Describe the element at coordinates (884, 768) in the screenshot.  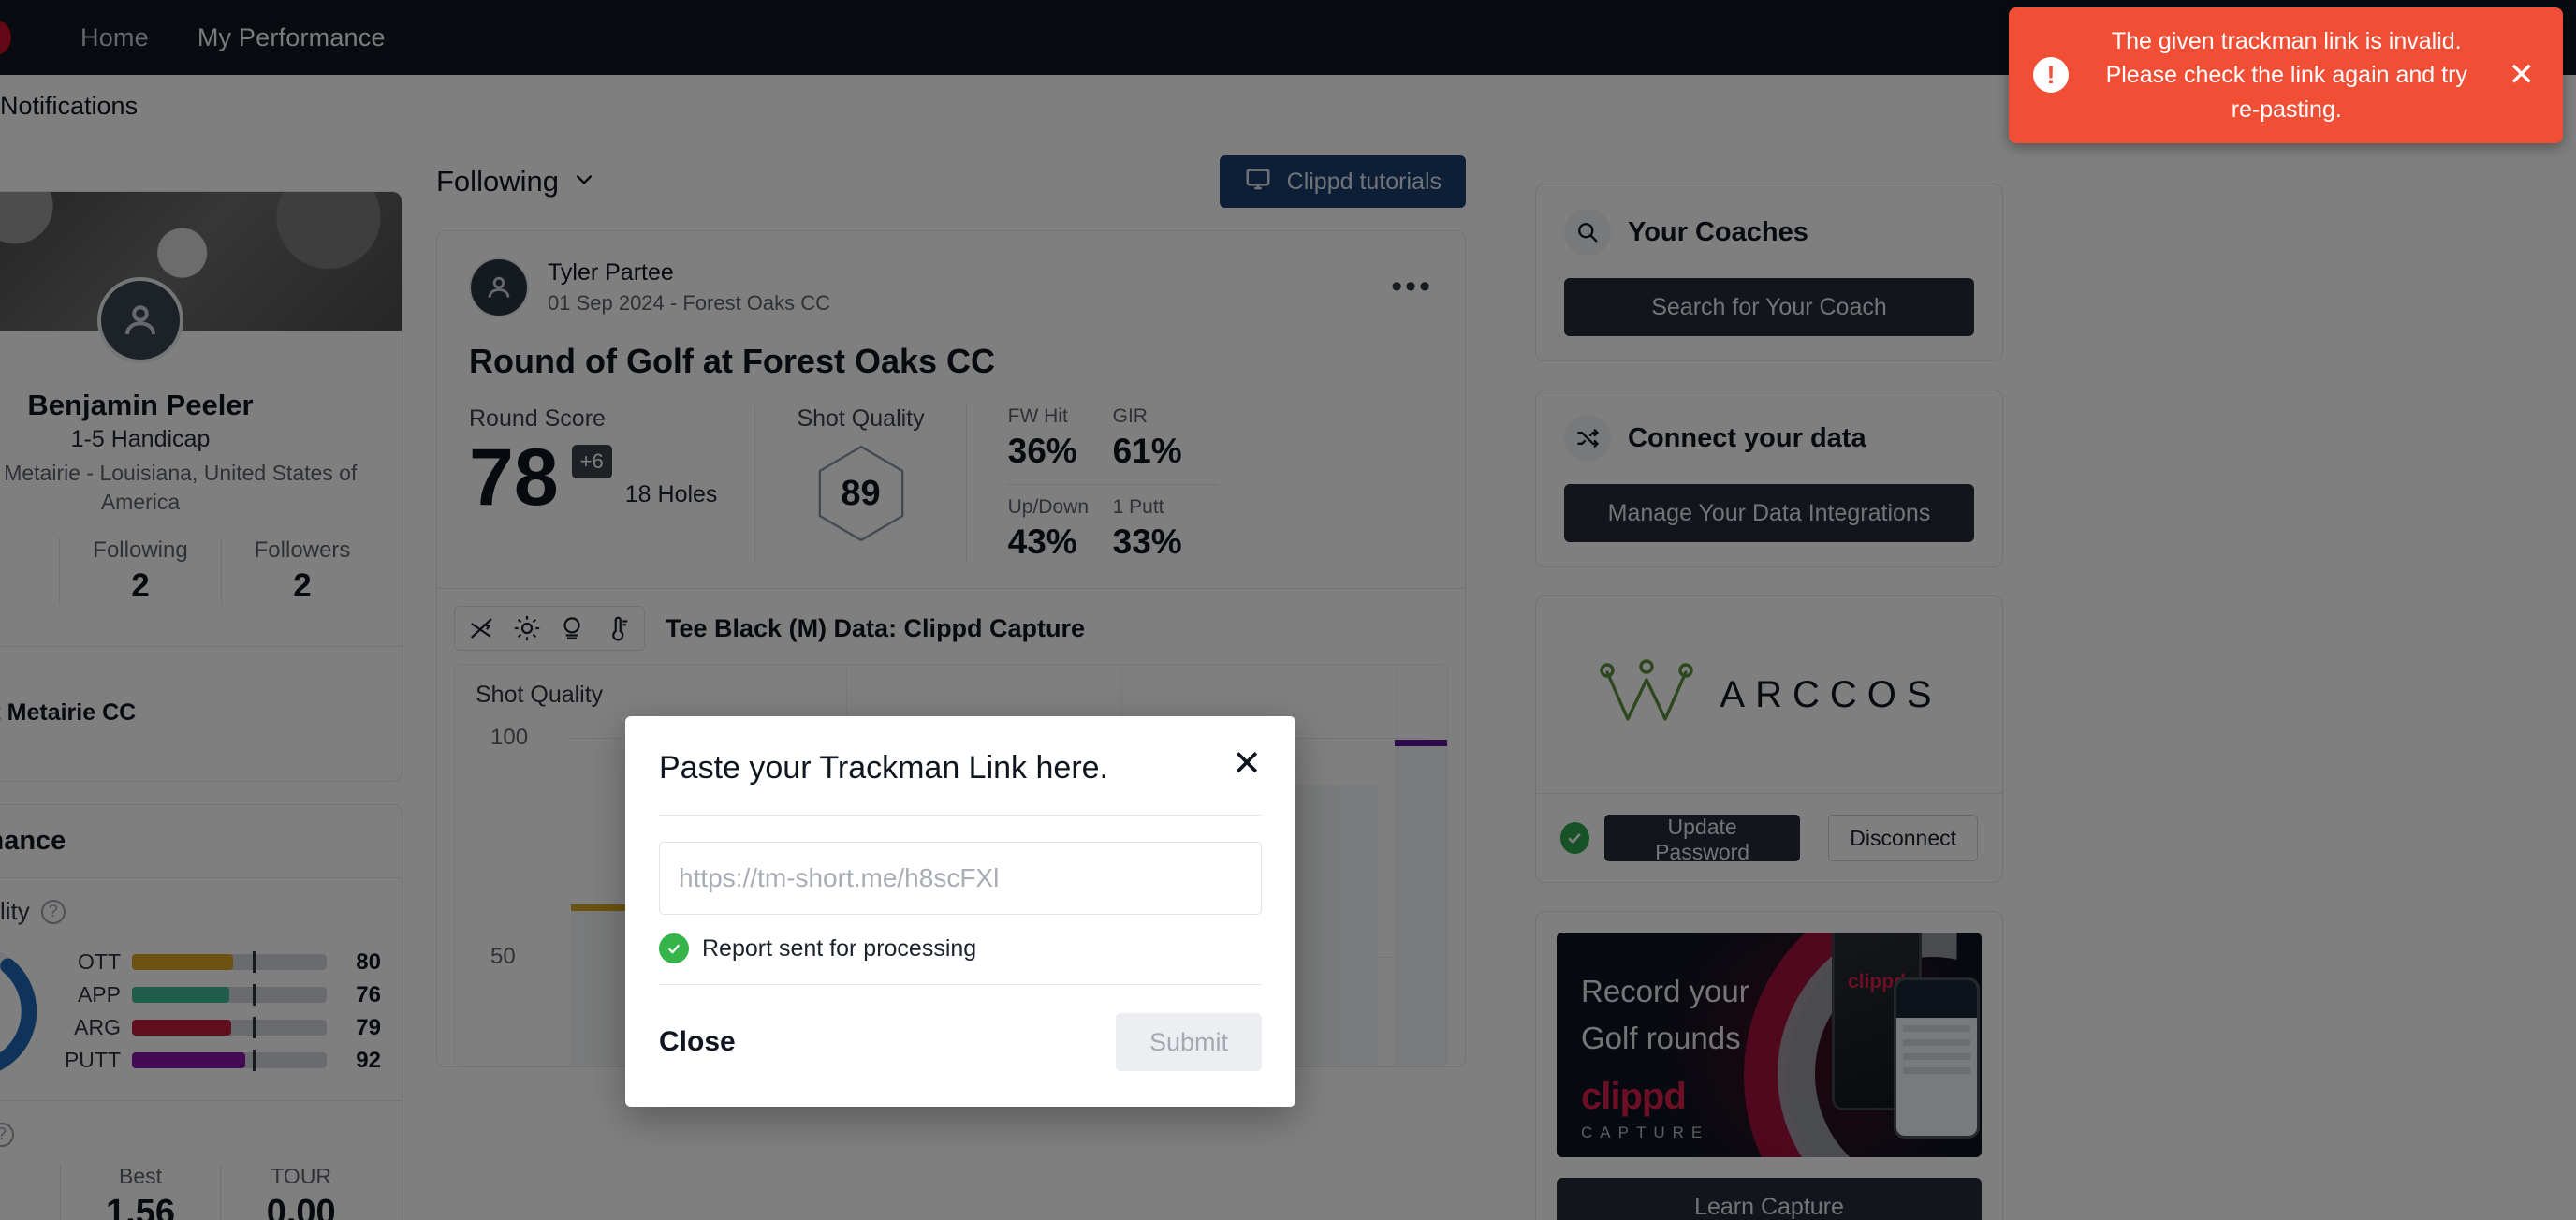
I see `modal-title: Paste your Trackman Link here.` at that location.